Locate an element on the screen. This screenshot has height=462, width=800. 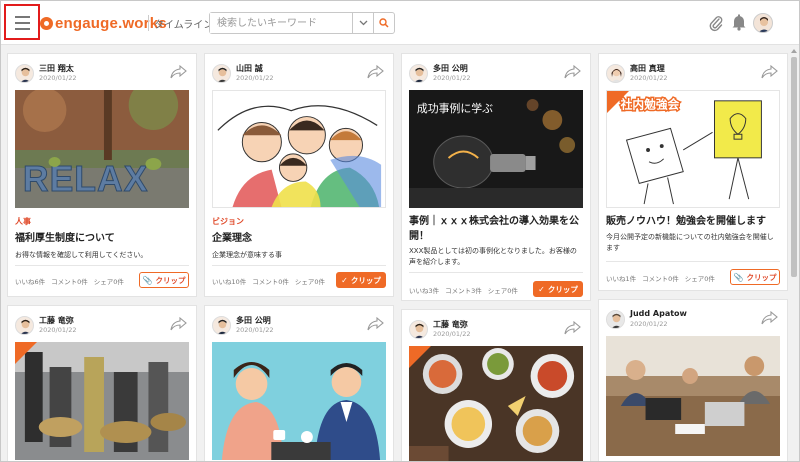
post-stats: いいね6件 コメント0件 シェア0件 is located at coordinates (72, 281).